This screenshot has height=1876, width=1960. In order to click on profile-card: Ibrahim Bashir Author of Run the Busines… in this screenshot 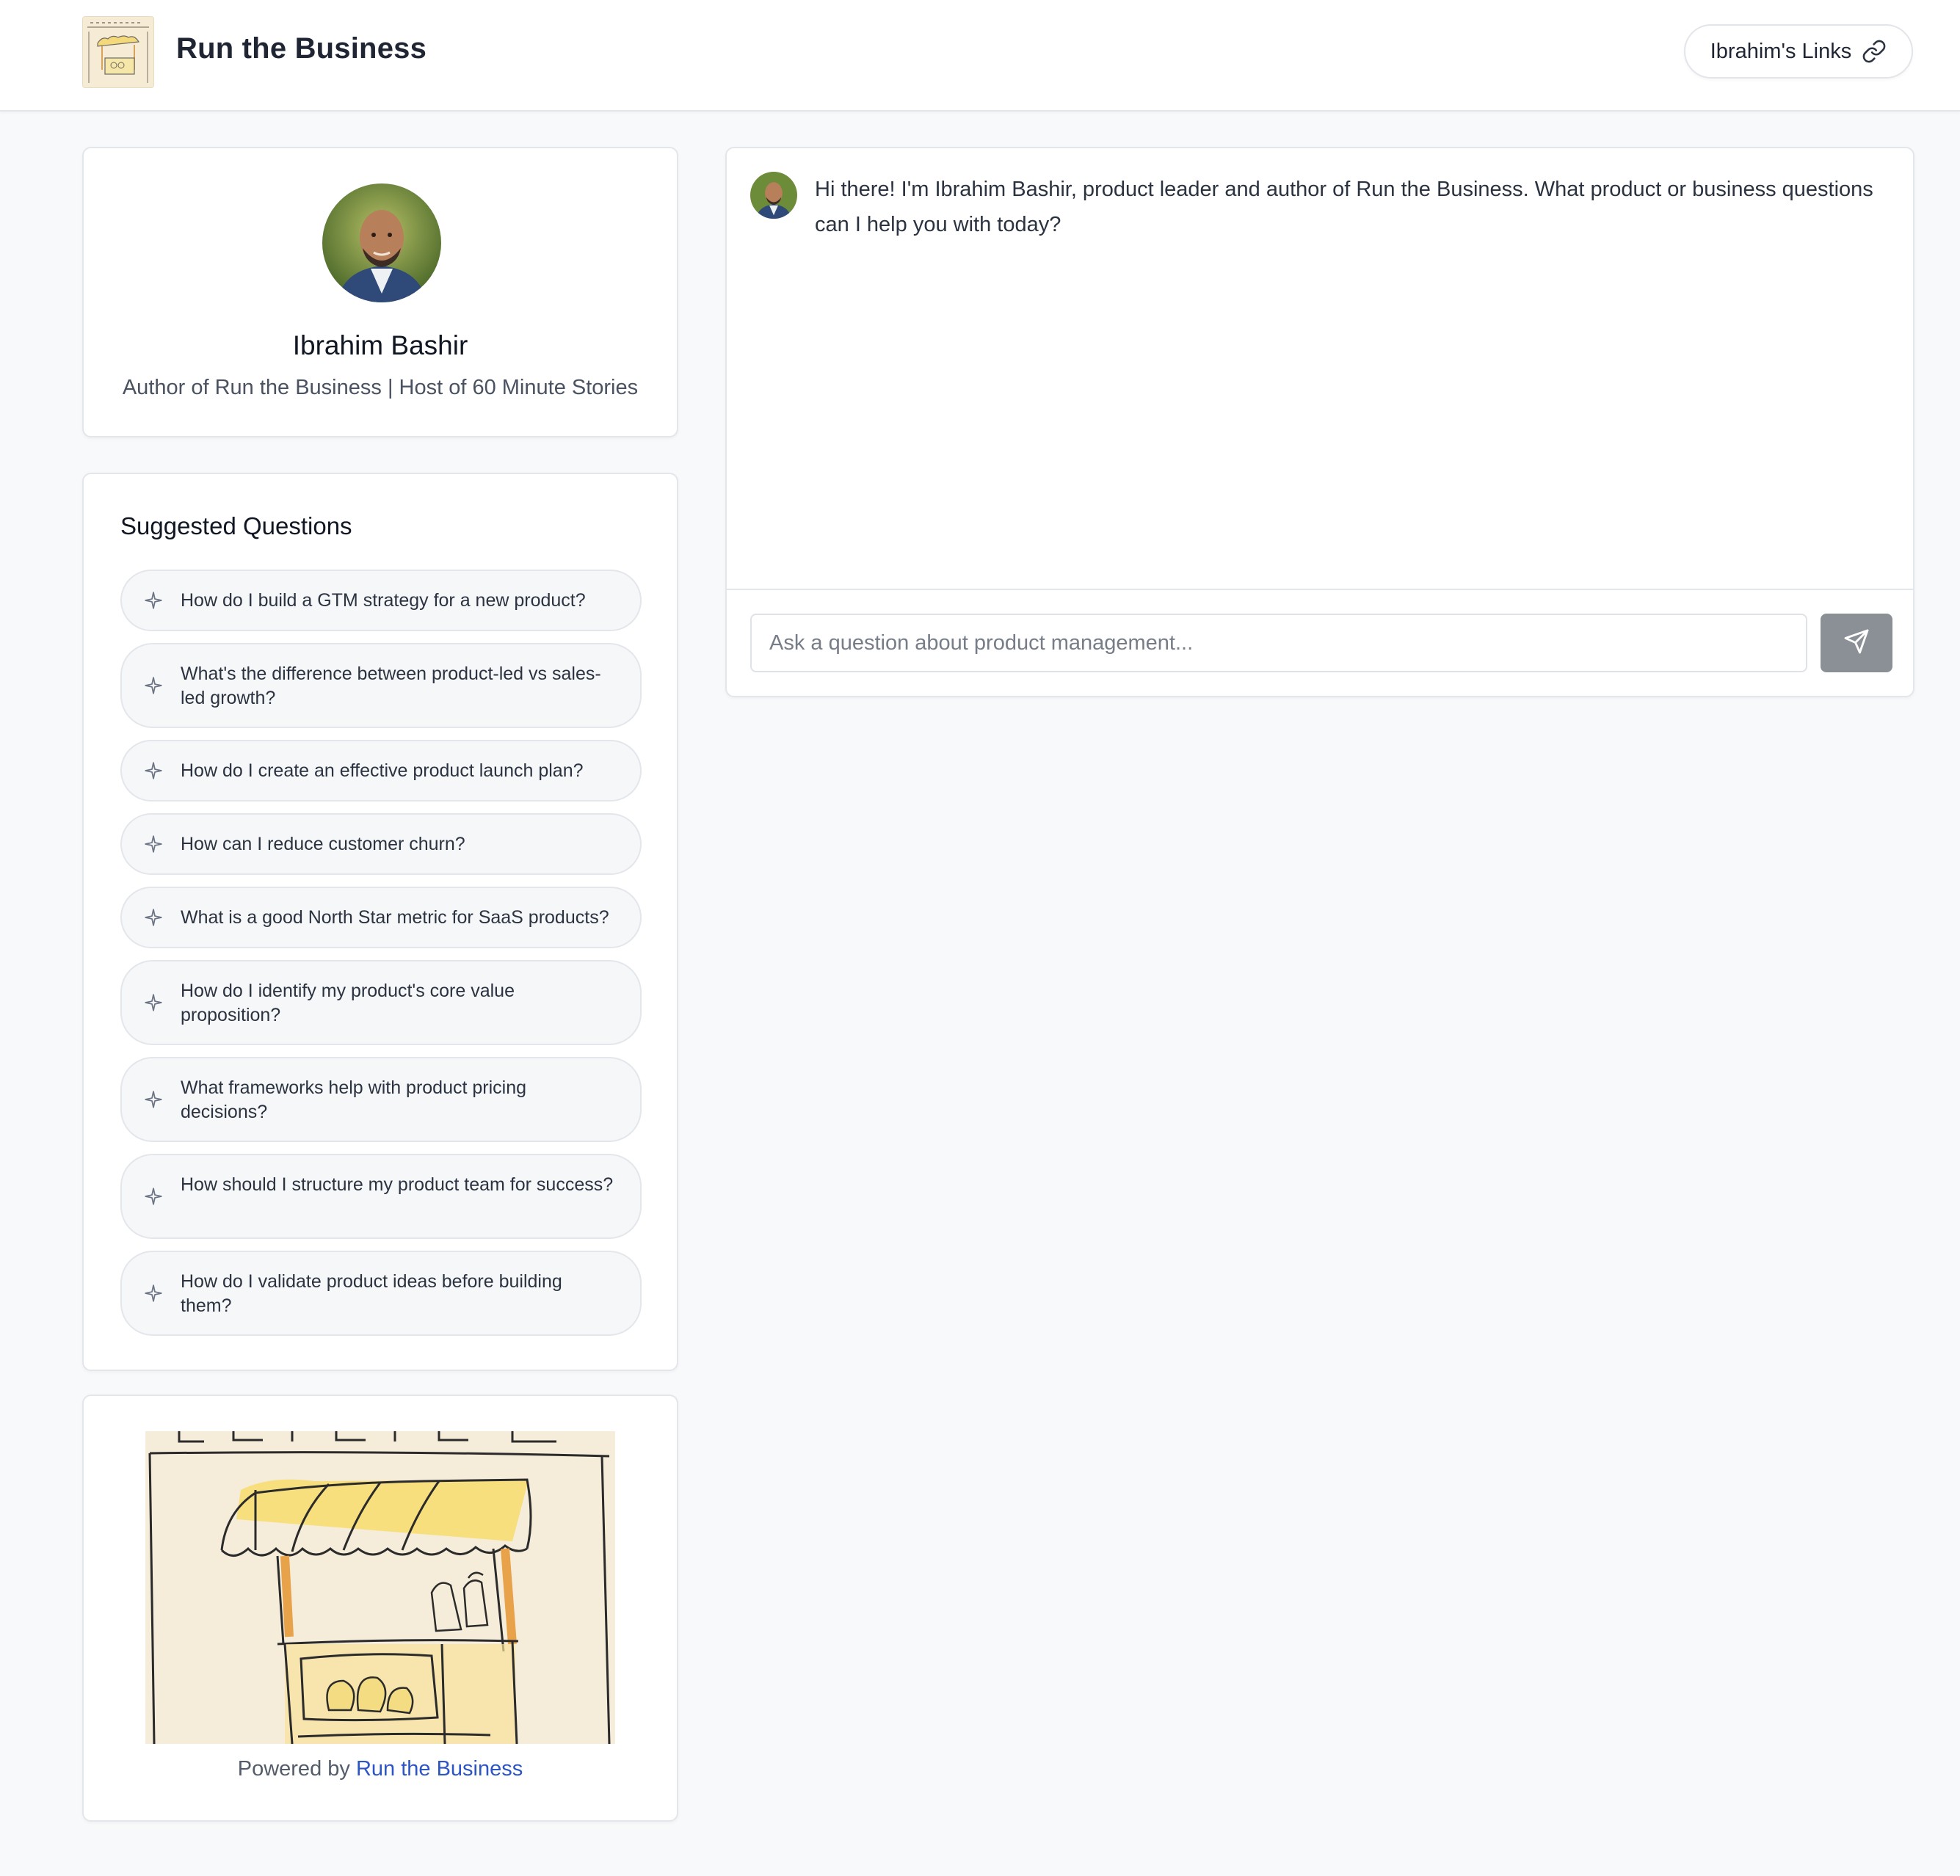, I will do `click(380, 292)`.